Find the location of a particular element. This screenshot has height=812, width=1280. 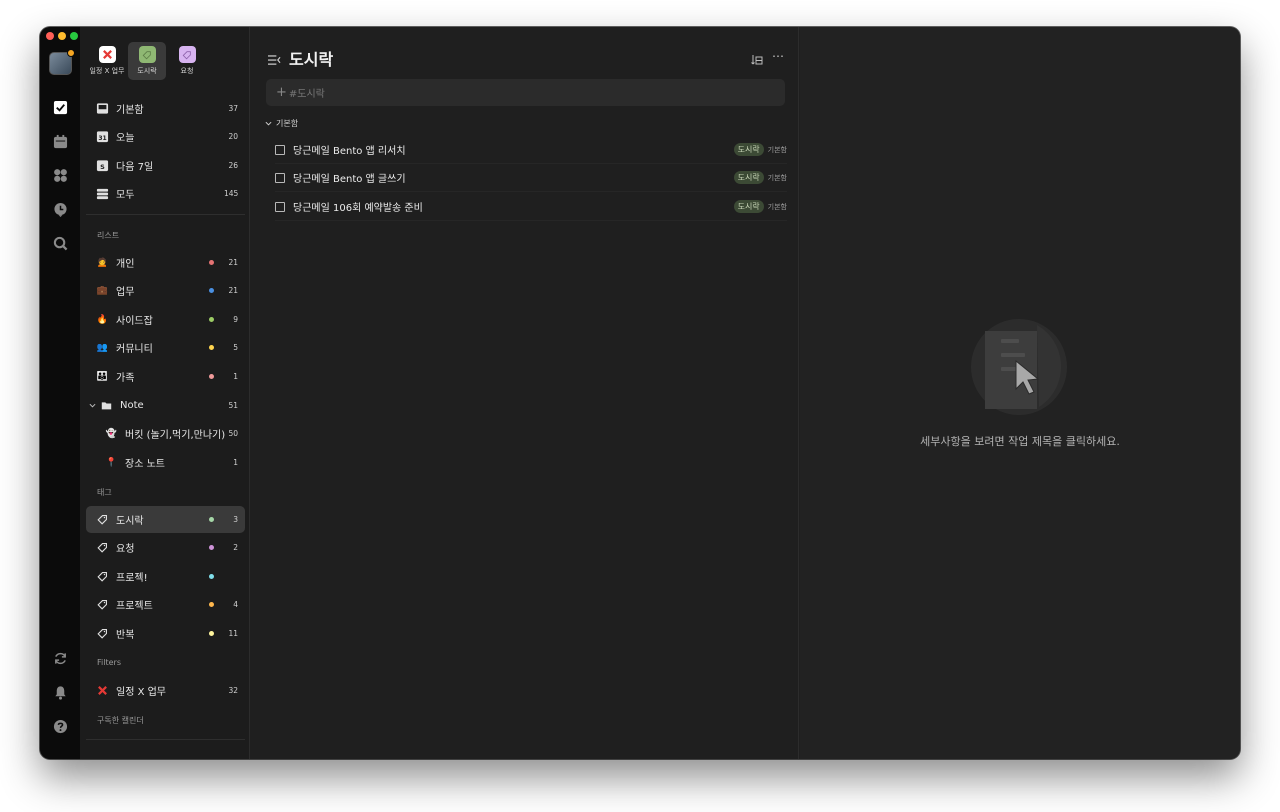

sidebar-item-community: 👥 커뮤니티 5 is located at coordinates (165, 347).